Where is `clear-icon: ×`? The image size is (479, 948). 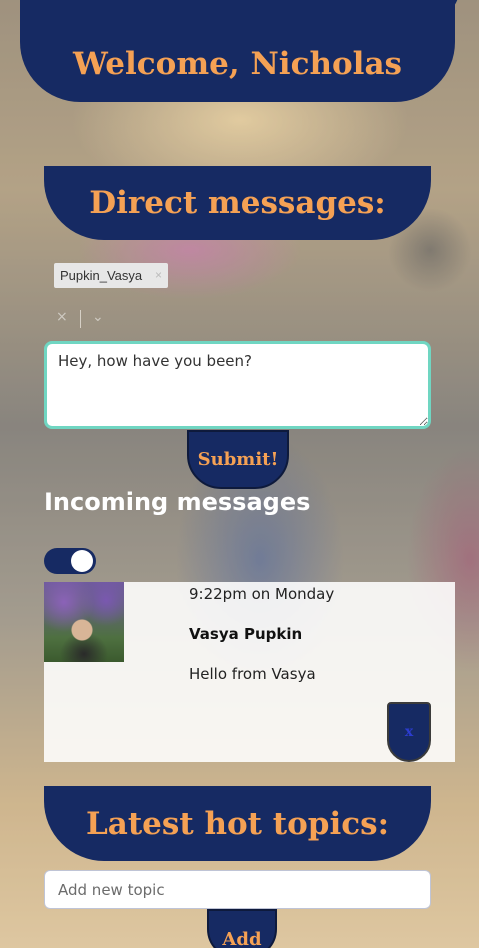 clear-icon: × is located at coordinates (62, 317).